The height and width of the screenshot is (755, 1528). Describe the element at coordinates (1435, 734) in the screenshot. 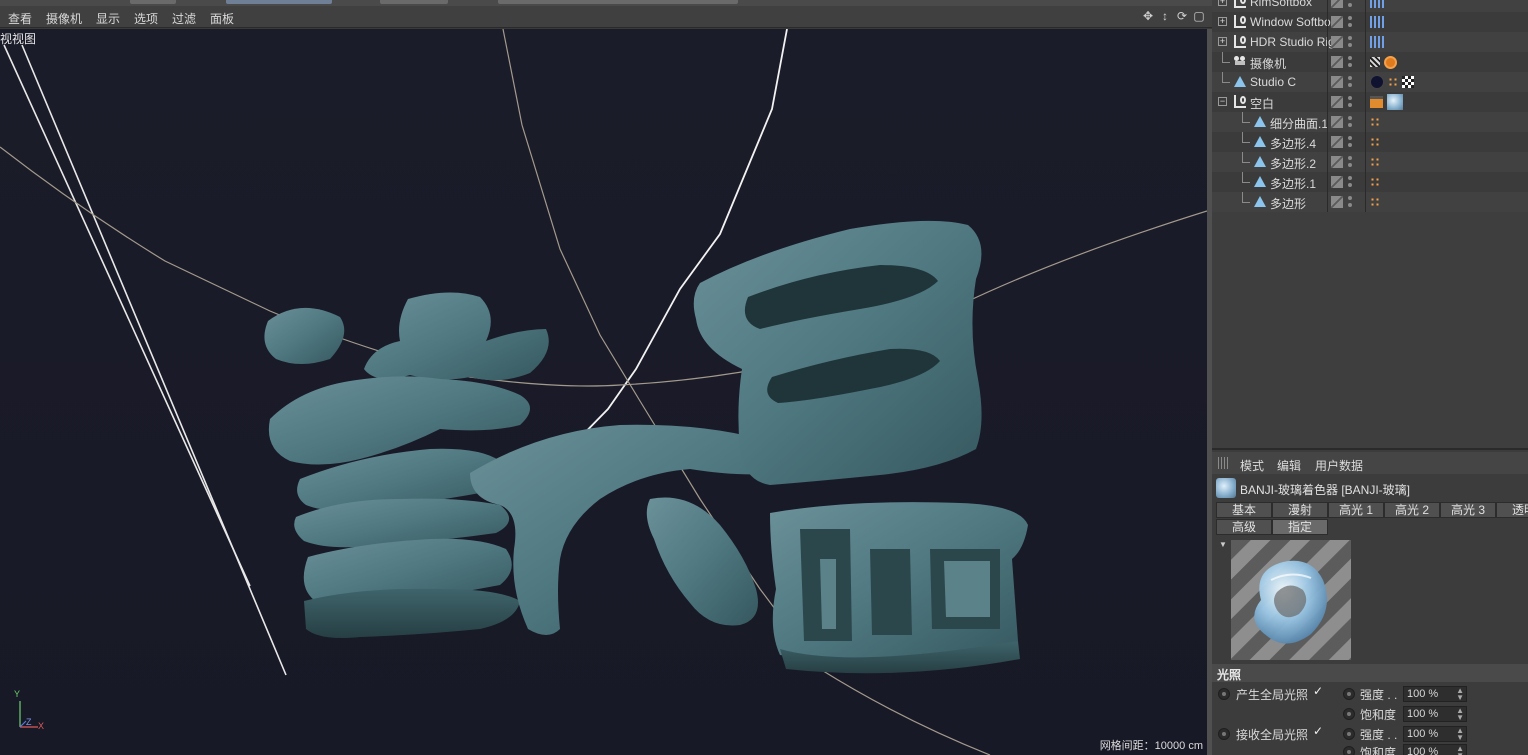

I see `strength-2-field: 100 % ▲ ▼` at that location.